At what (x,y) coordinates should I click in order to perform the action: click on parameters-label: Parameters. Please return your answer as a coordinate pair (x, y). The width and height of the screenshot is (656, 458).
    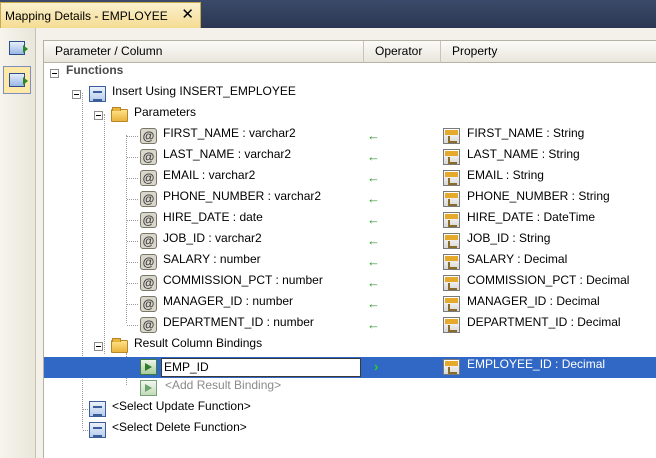
    Looking at the image, I should click on (165, 112).